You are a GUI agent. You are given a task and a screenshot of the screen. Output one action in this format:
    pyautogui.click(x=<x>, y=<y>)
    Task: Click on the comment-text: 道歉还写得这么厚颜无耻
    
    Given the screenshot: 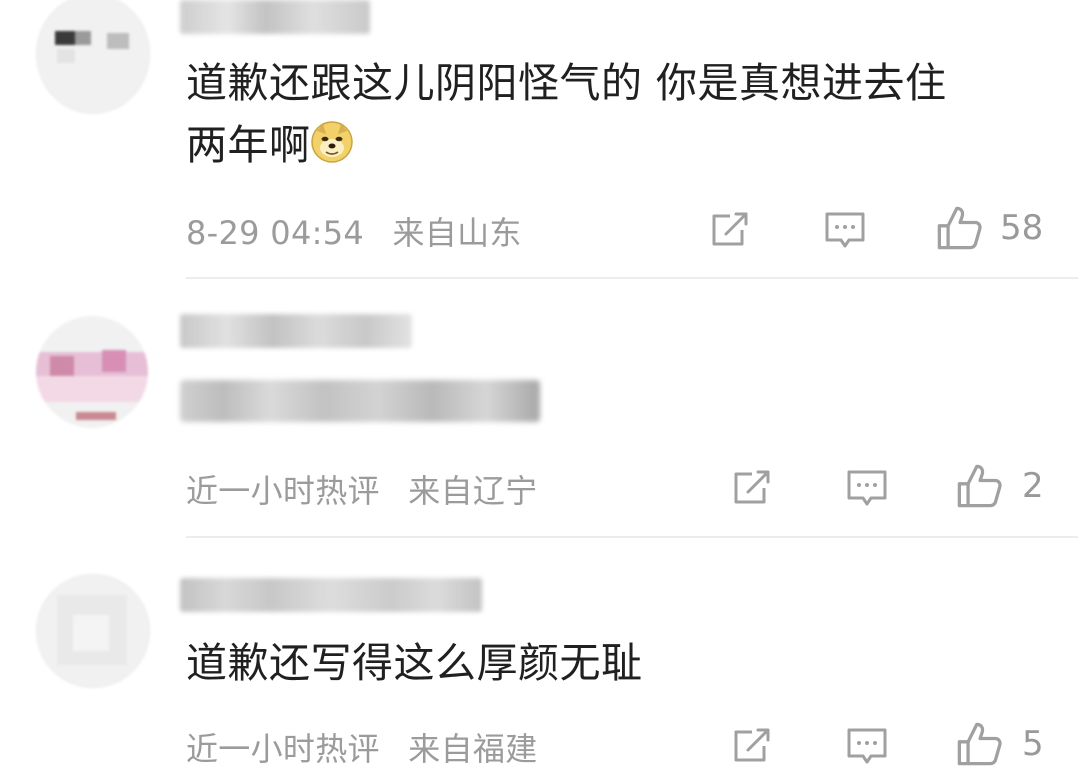 What is the action you would take?
    pyautogui.click(x=616, y=663)
    